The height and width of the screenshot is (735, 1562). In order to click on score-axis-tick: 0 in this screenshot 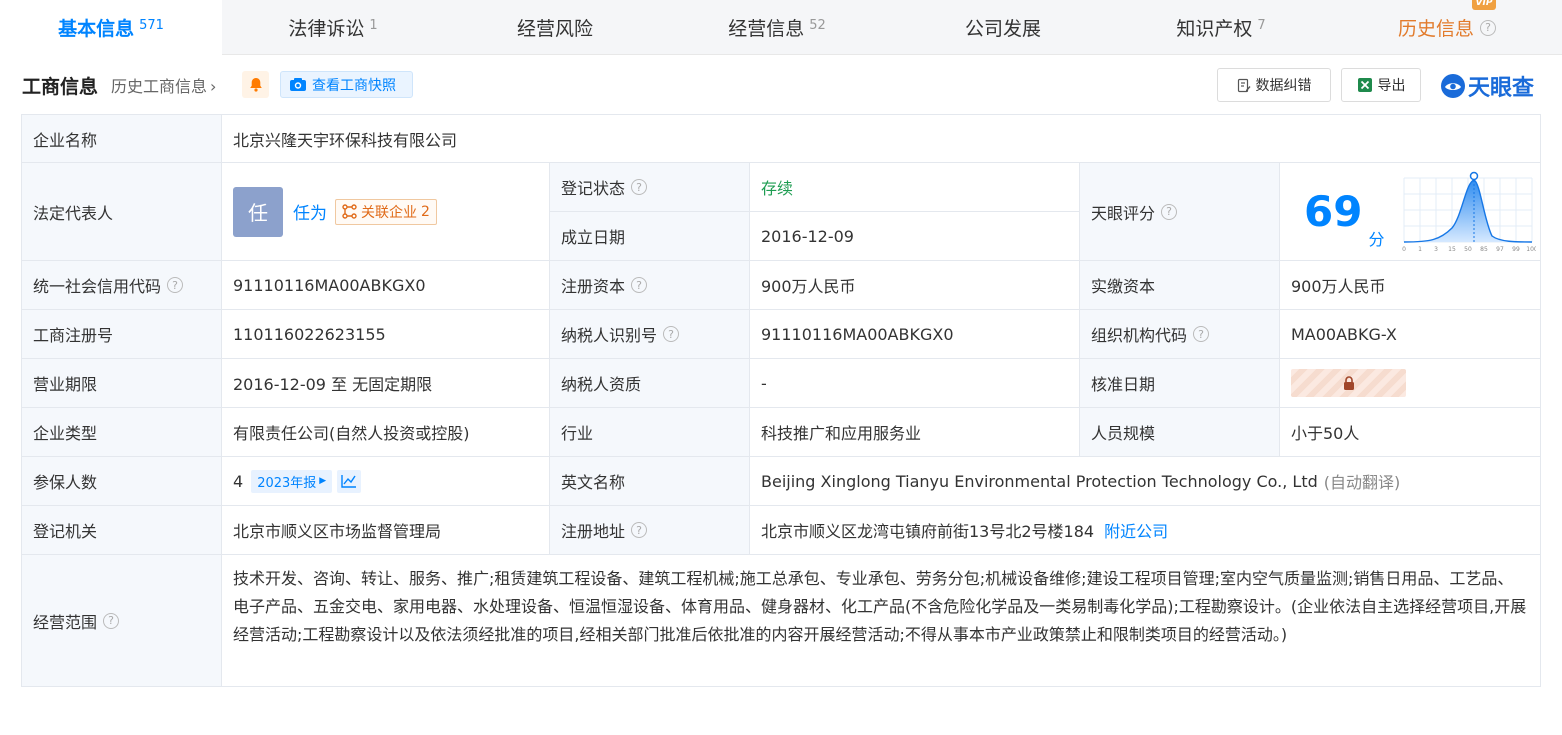, I will do `click(1405, 249)`.